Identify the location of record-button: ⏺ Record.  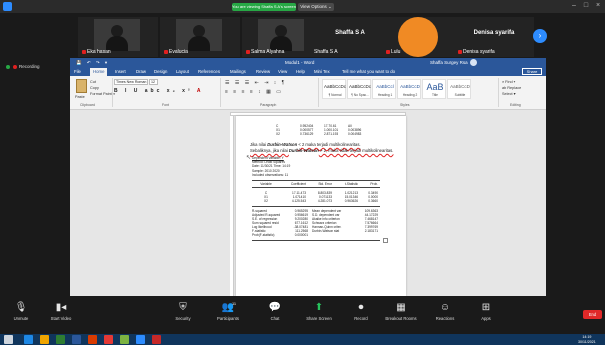
(361, 311).